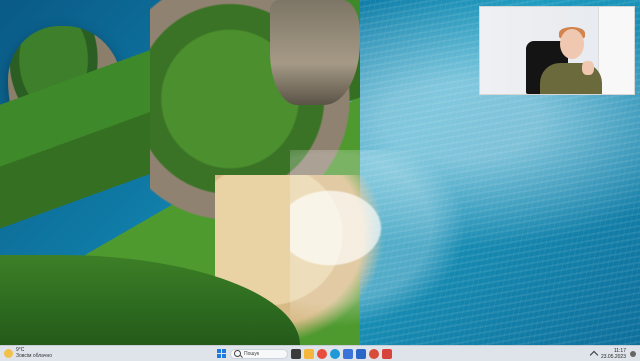  Describe the element at coordinates (616, 50) in the screenshot. I see `webcam-door` at that location.